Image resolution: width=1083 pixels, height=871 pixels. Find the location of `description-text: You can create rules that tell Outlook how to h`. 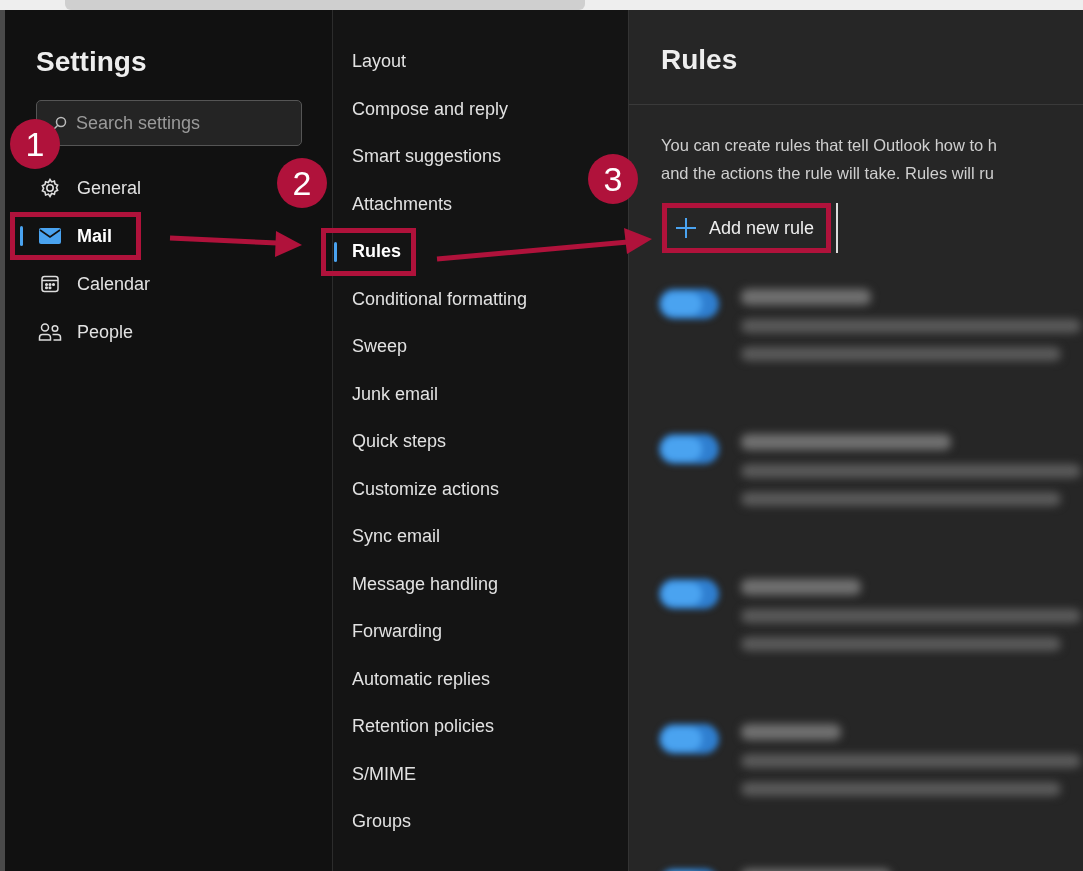

description-text: You can create rules that tell Outlook how to h is located at coordinates (829, 145).